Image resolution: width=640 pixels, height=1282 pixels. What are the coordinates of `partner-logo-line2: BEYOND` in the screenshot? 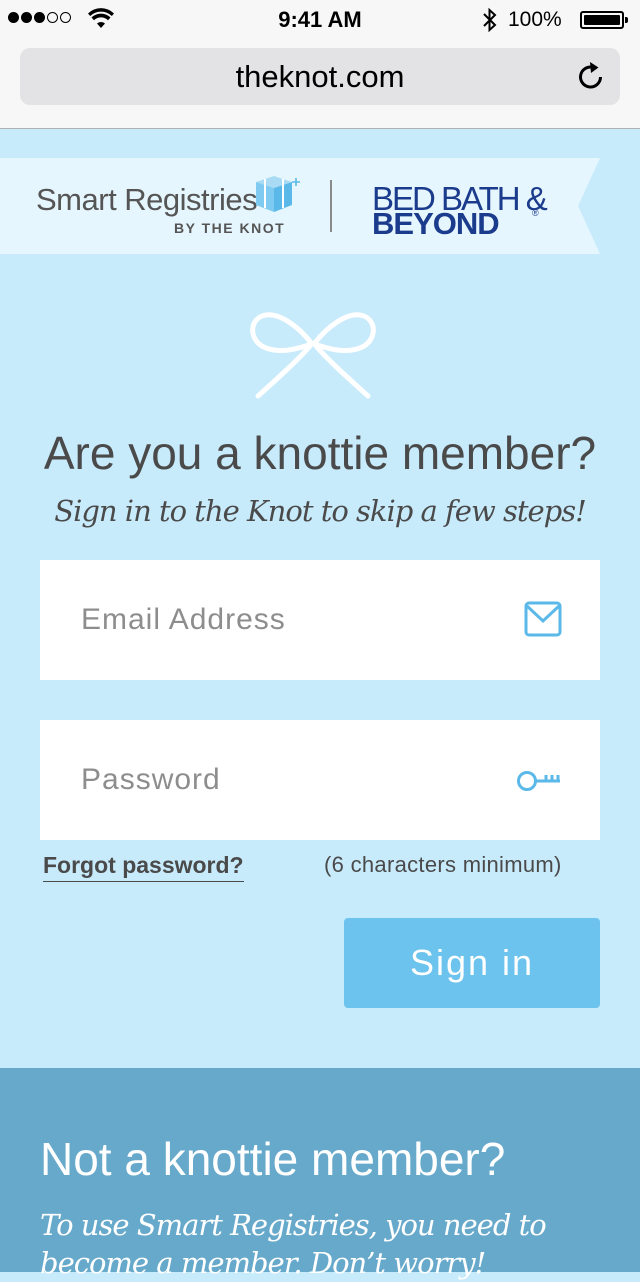 It's located at (436, 223).